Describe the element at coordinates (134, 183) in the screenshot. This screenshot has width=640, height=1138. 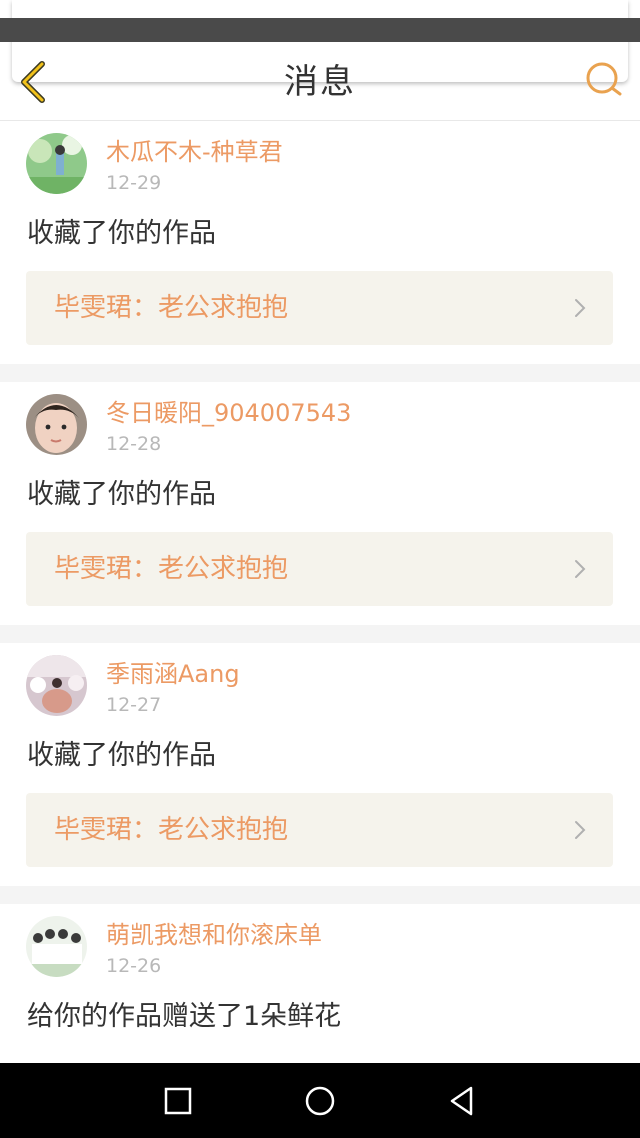
I see `message-date: 12-29` at that location.